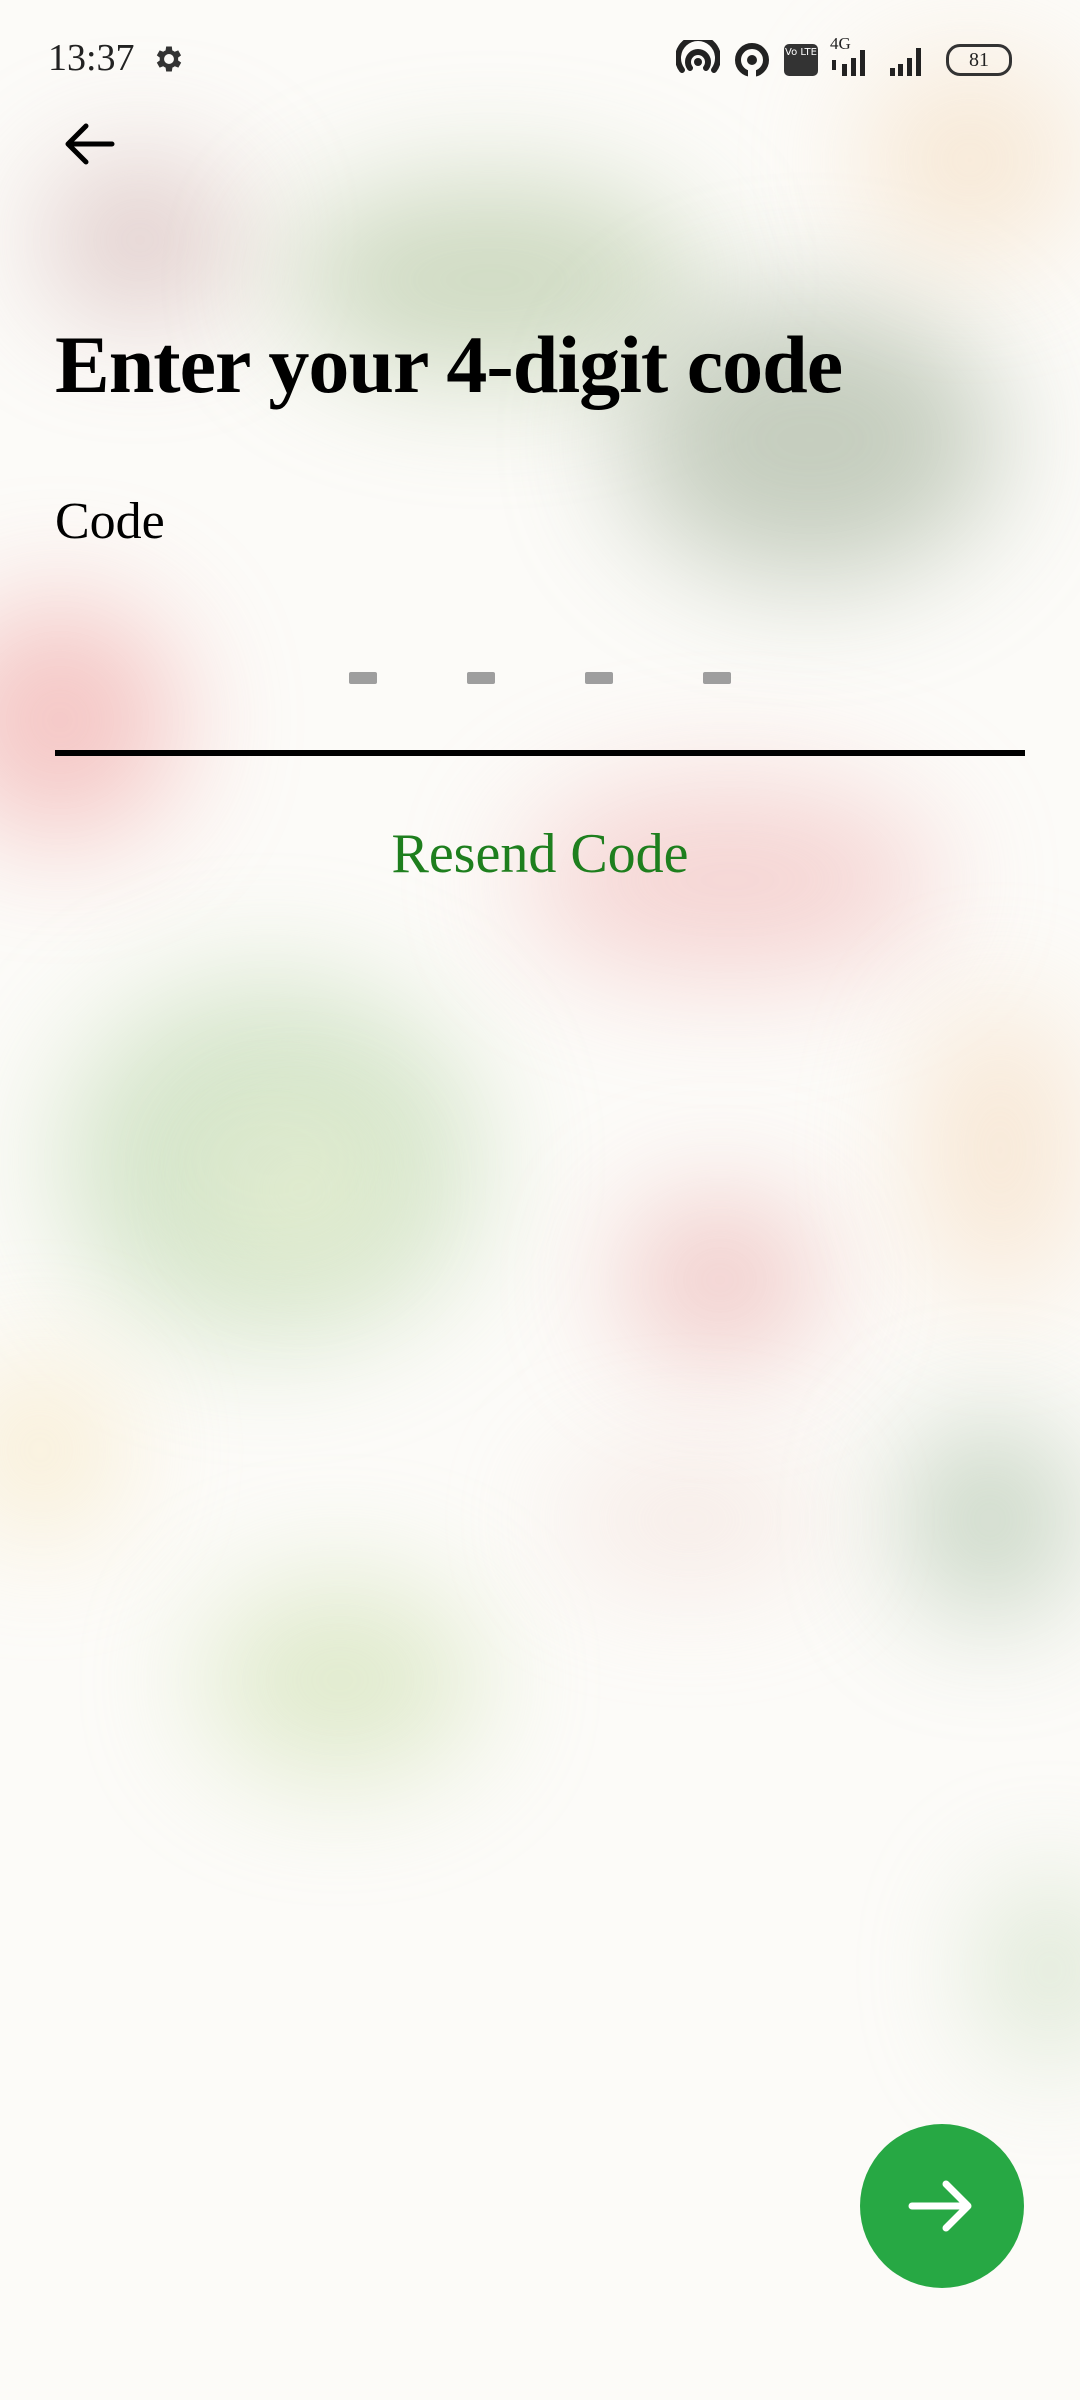 The image size is (1080, 2400). I want to click on code-placeholder, so click(540, 678).